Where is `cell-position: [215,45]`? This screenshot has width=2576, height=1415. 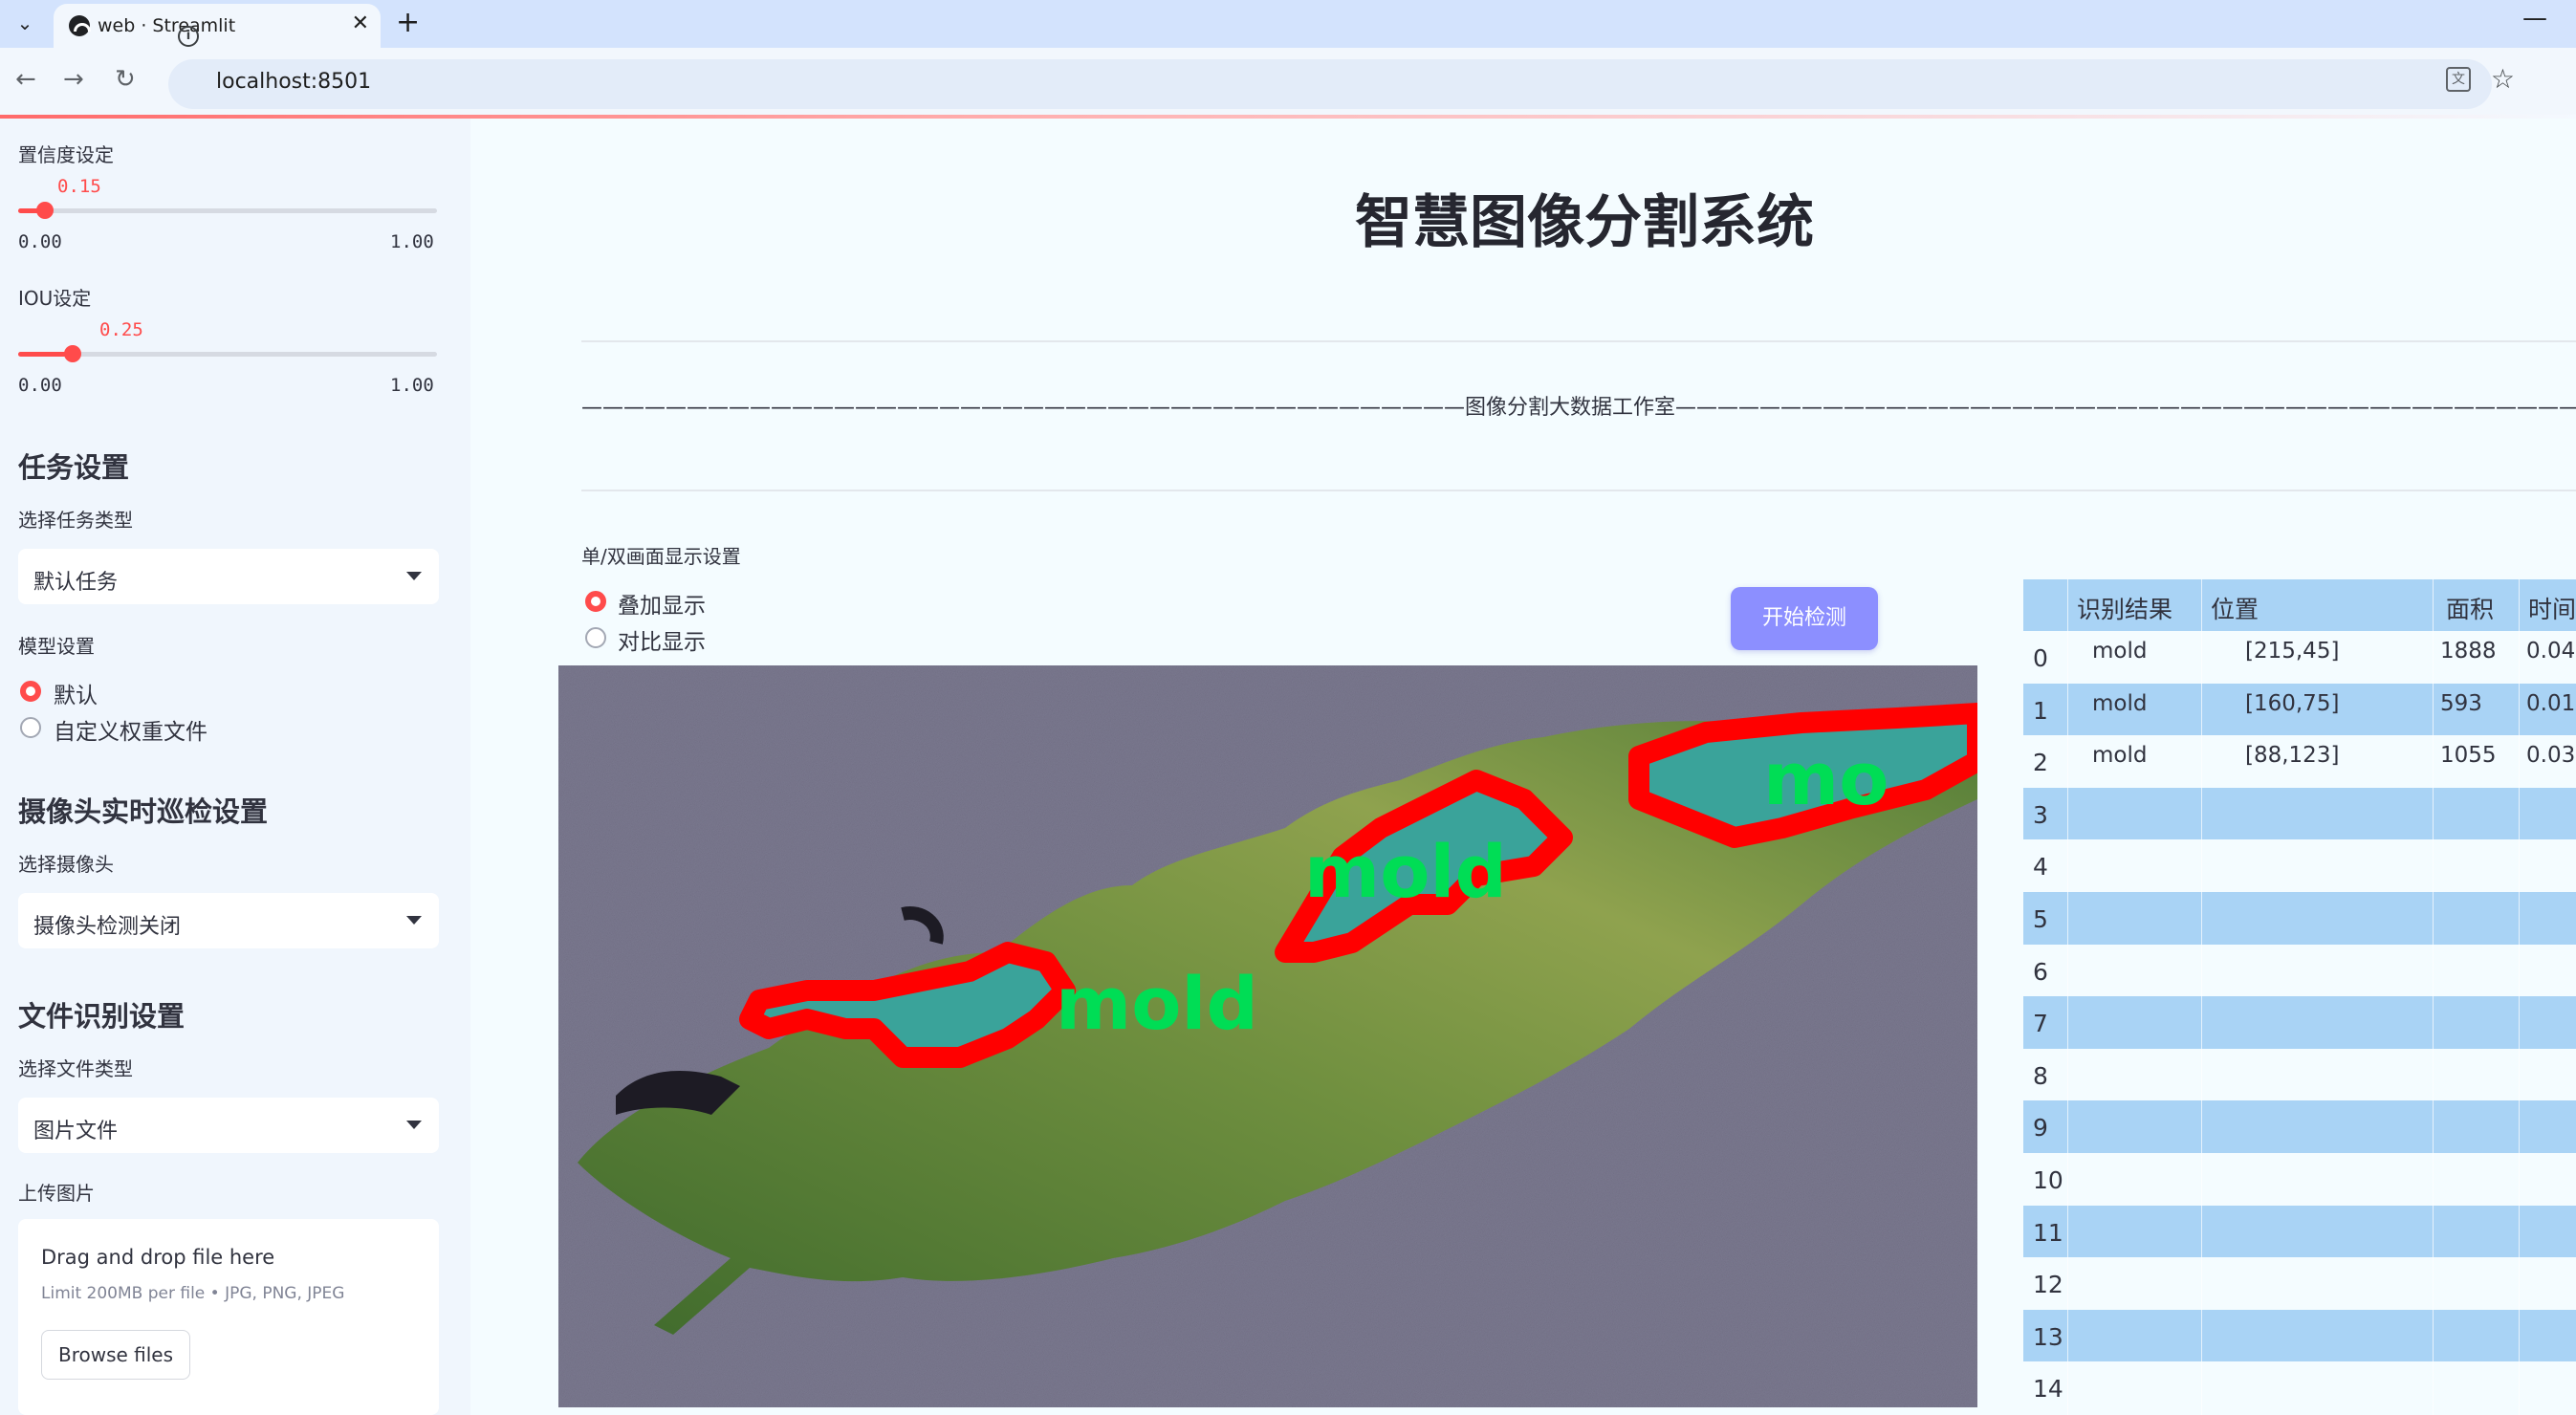 cell-position: [215,45] is located at coordinates (2292, 651).